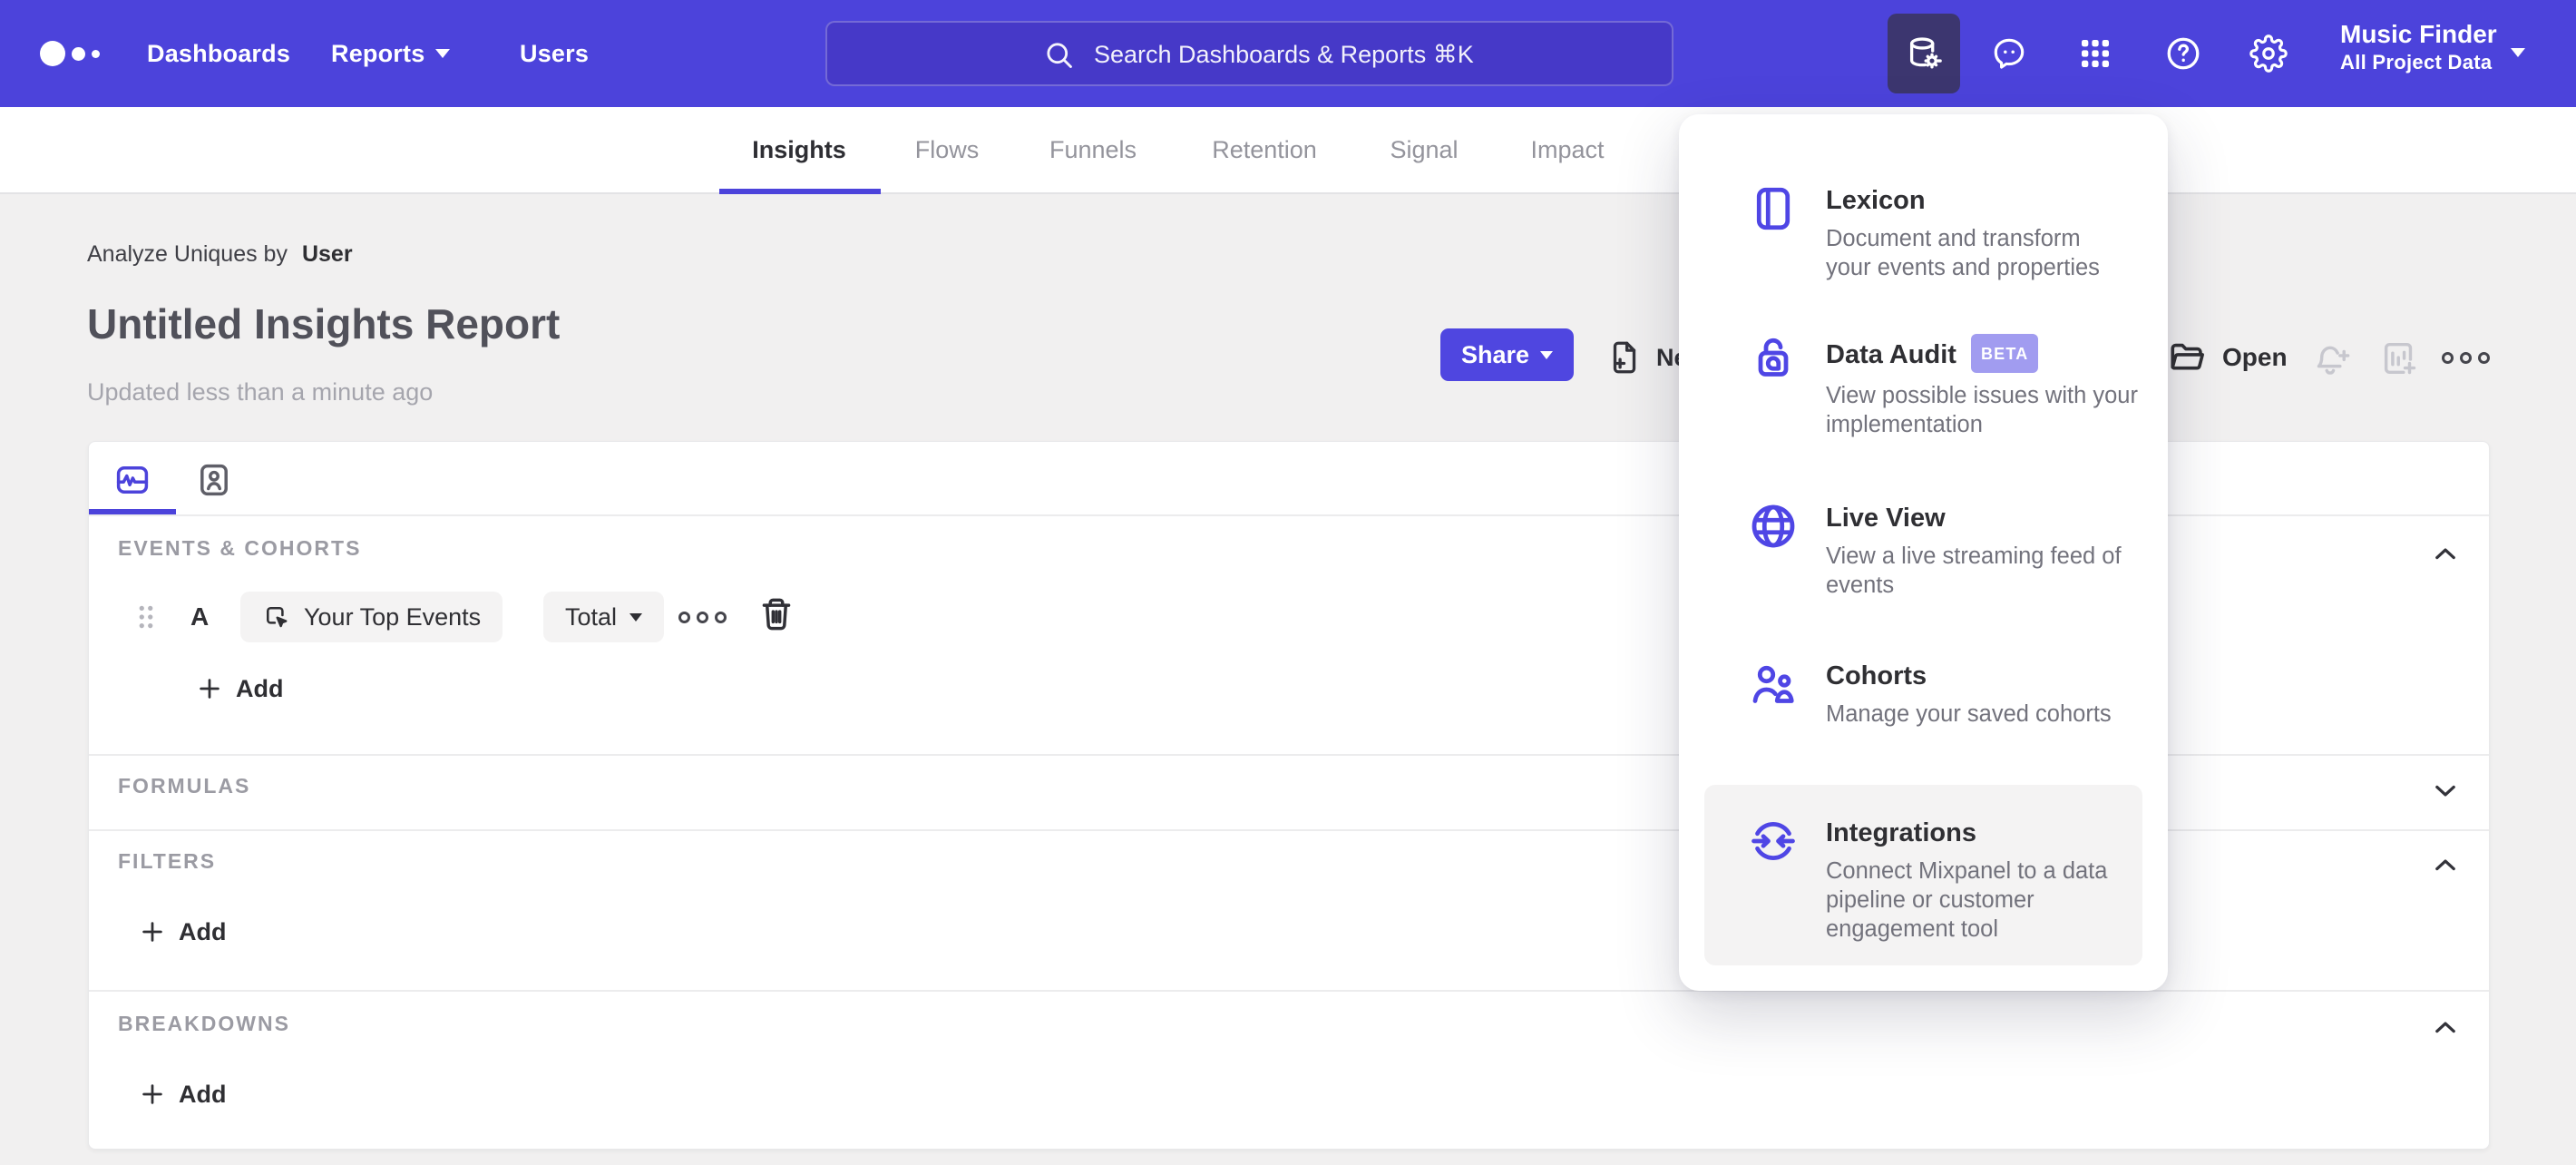 This screenshot has height=1165, width=2576. I want to click on delete-event-button, so click(776, 614).